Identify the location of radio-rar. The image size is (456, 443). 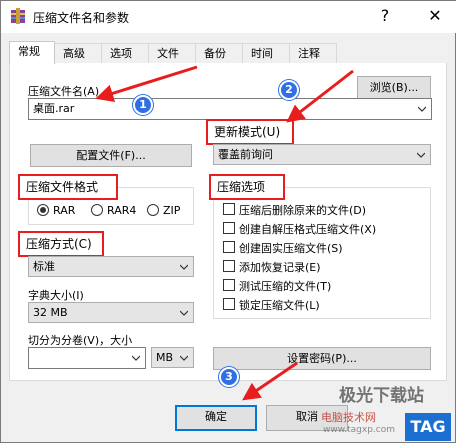
(43, 210).